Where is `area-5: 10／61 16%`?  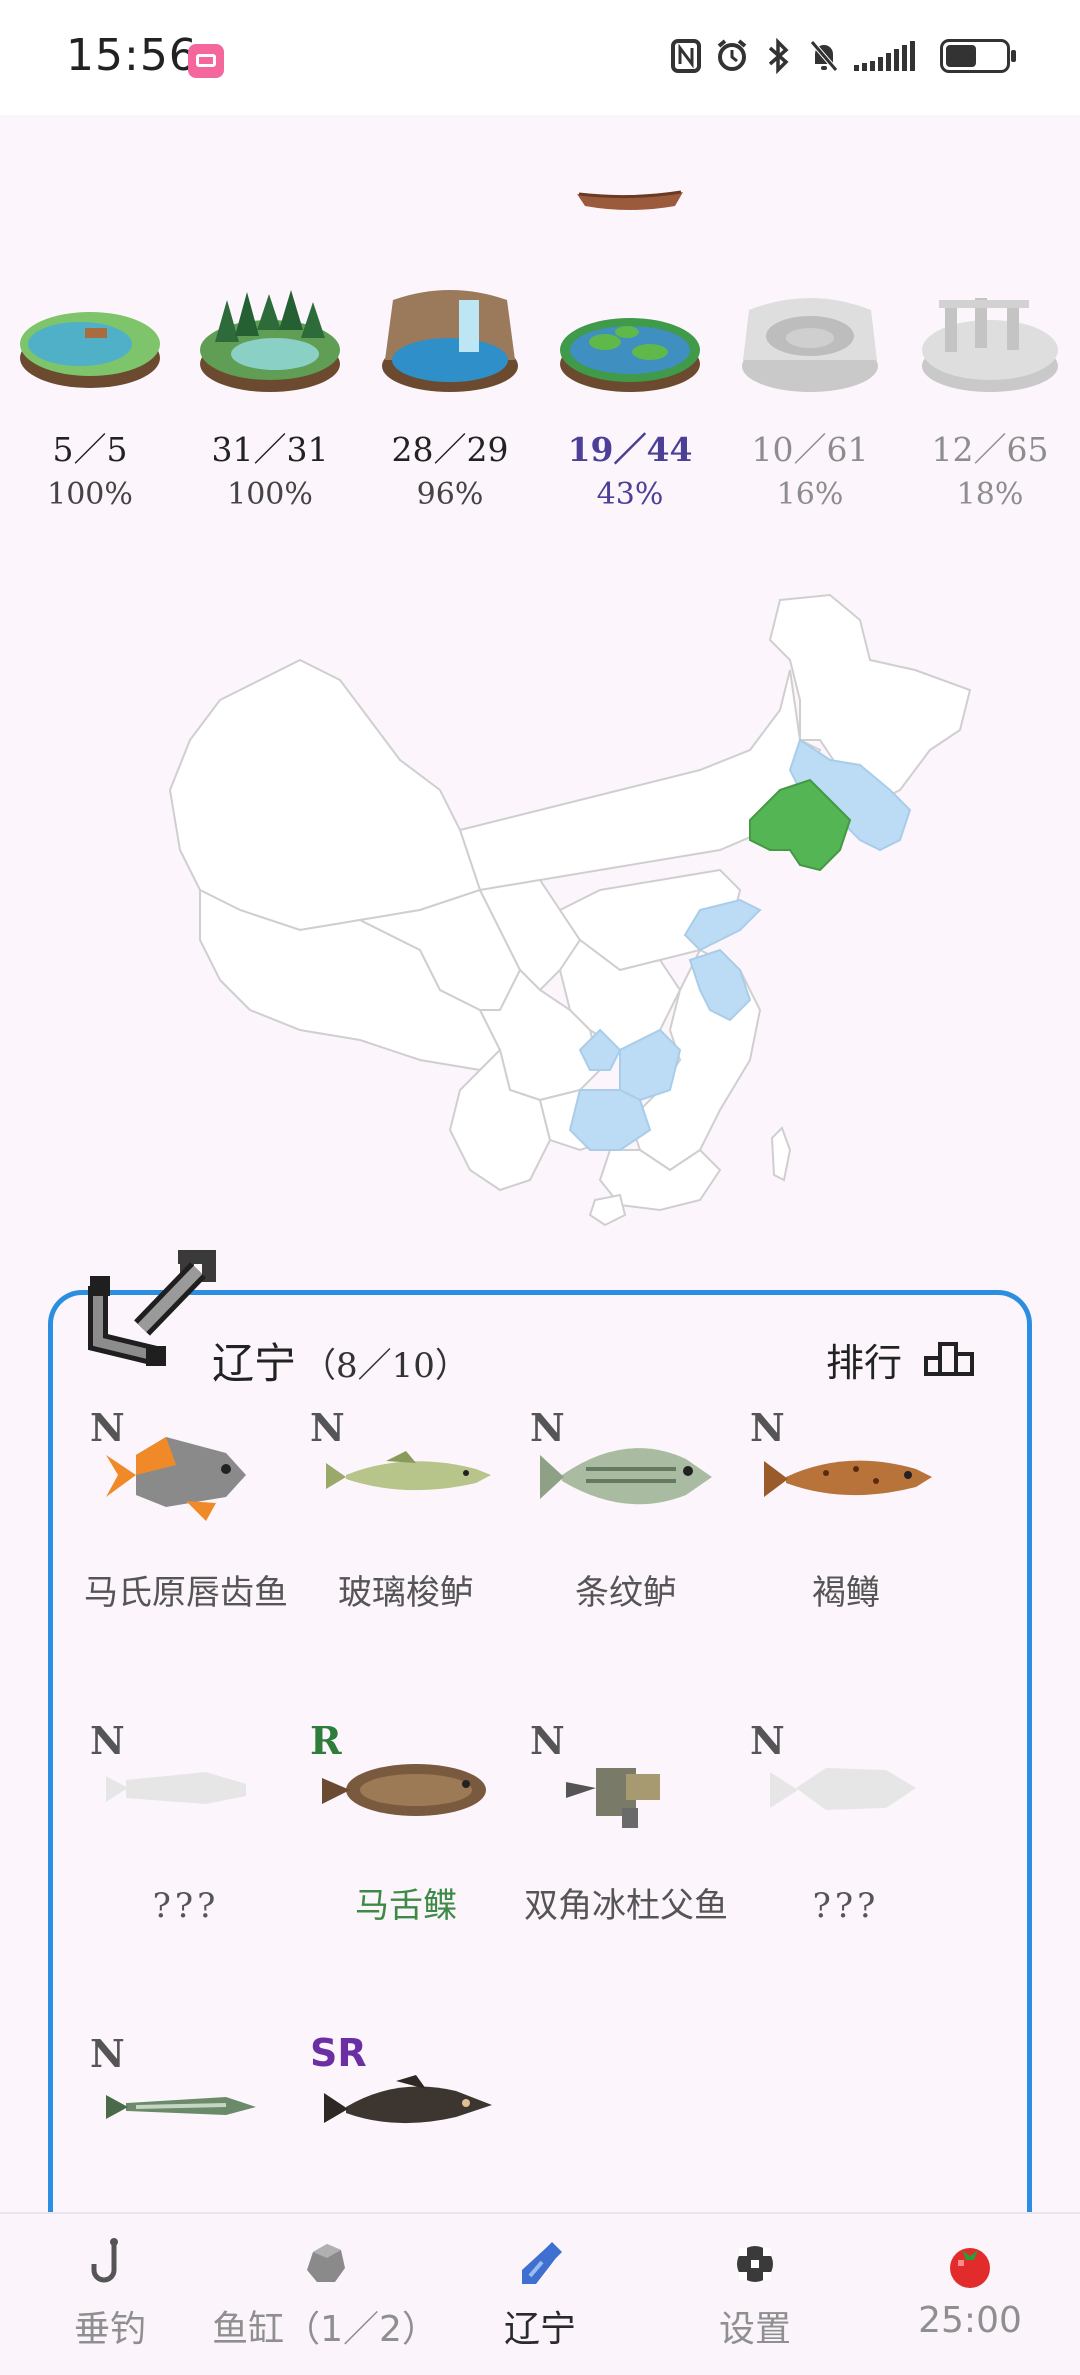
area-5: 10／61 16% is located at coordinates (810, 400).